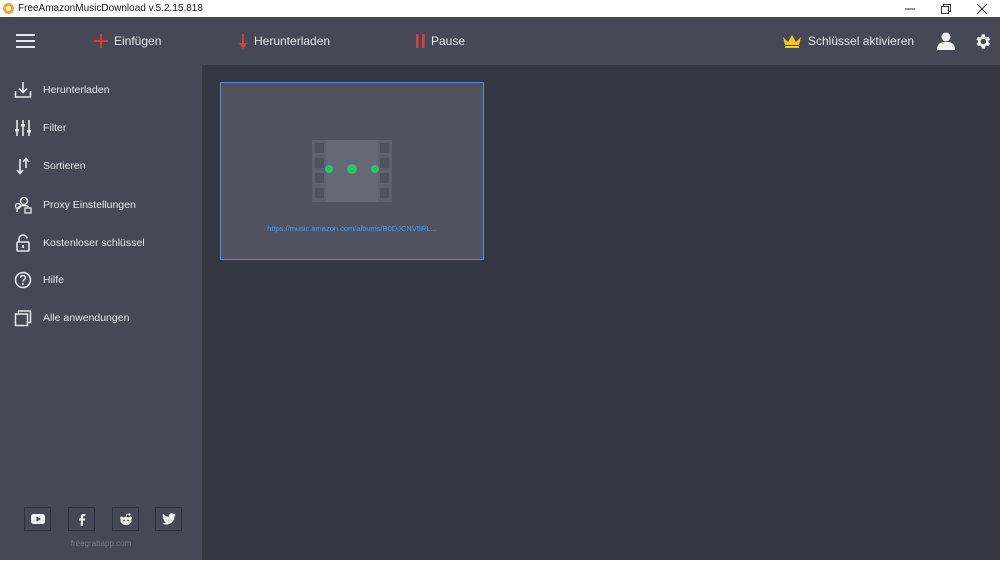 The width and height of the screenshot is (1000, 562). I want to click on facebook-button, so click(81, 519).